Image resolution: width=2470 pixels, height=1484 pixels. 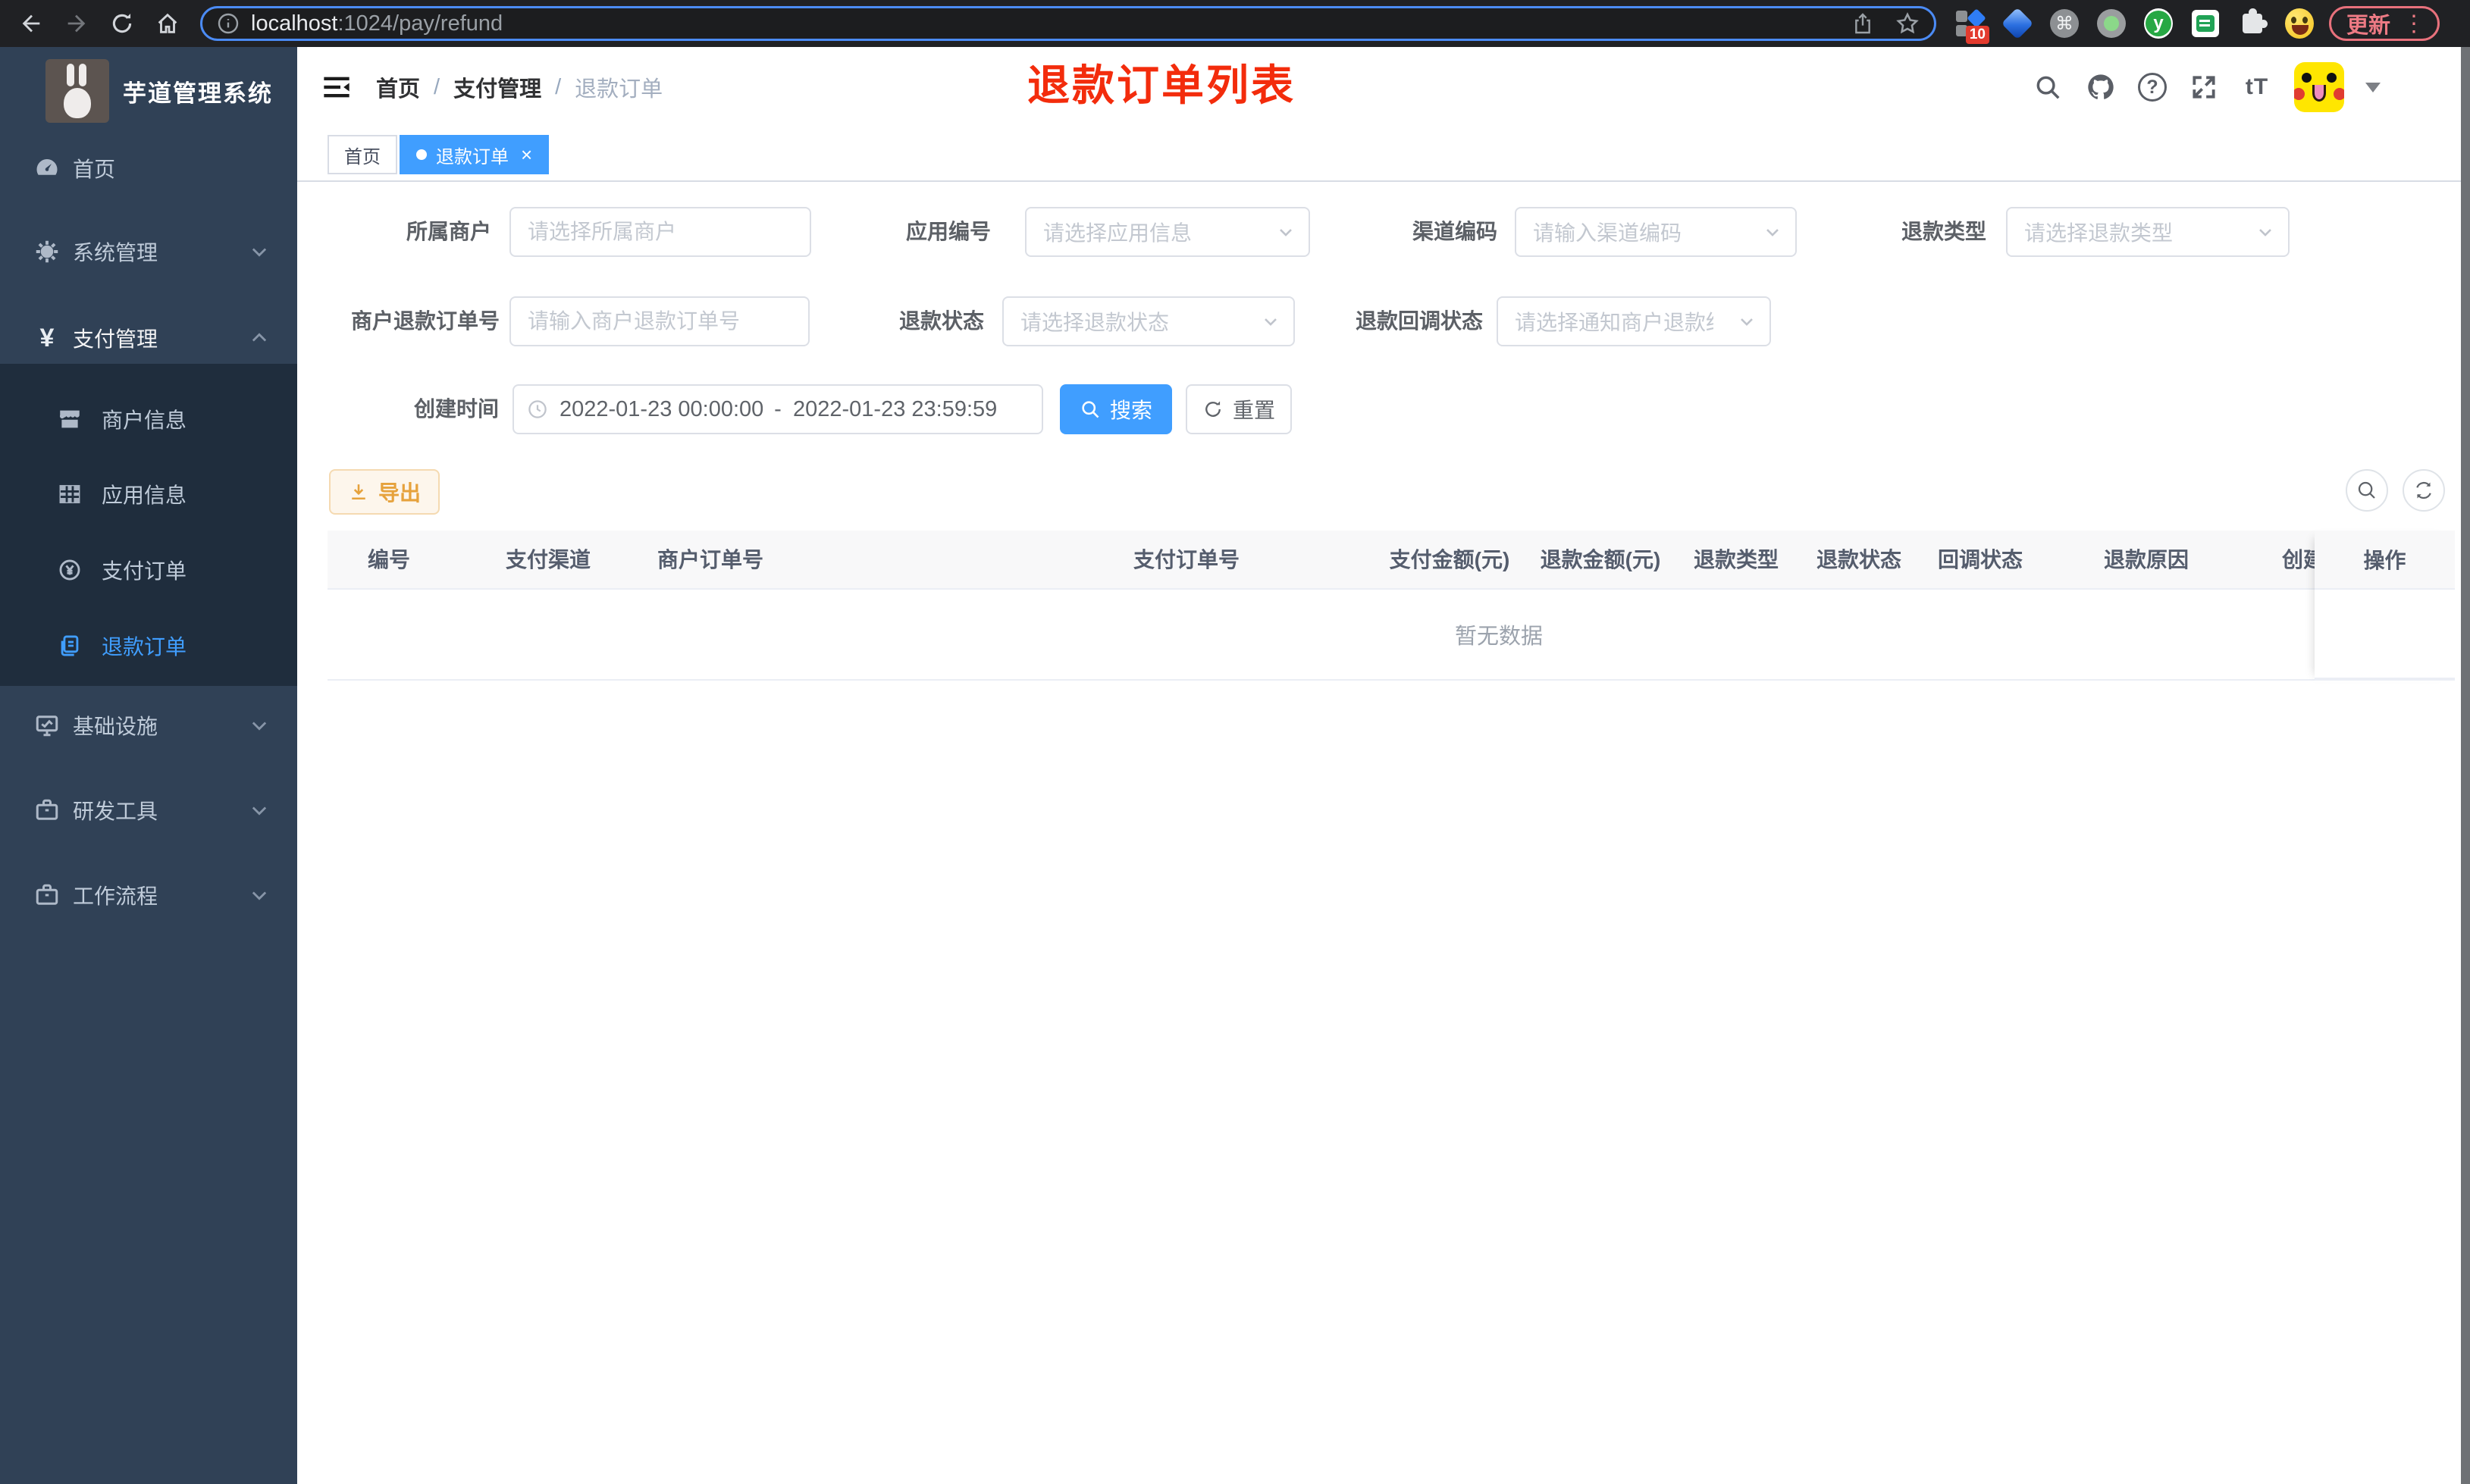 I want to click on browser-reload-icon, so click(x=122, y=24).